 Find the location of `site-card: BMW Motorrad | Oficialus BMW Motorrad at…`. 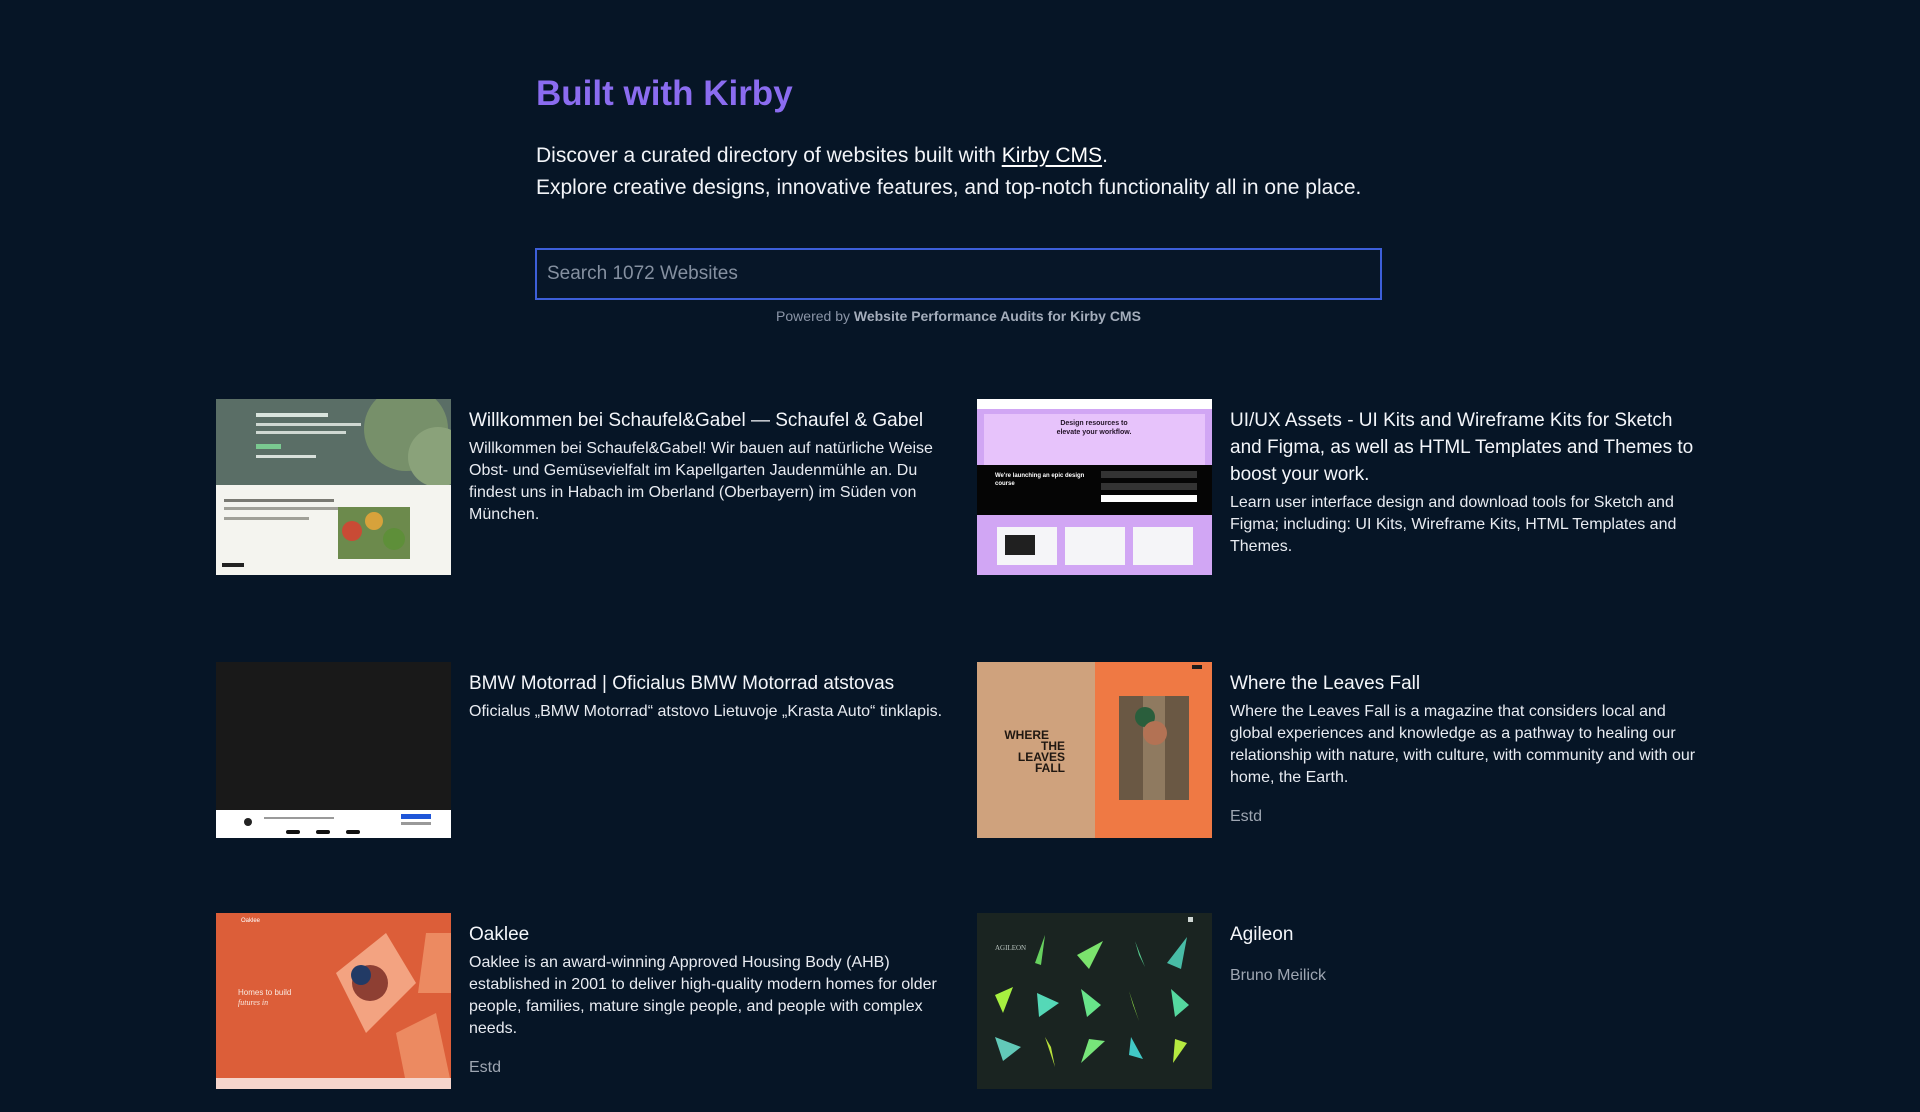

site-card: BMW Motorrad | Oficialus BMW Motorrad at… is located at coordinates (581, 752).